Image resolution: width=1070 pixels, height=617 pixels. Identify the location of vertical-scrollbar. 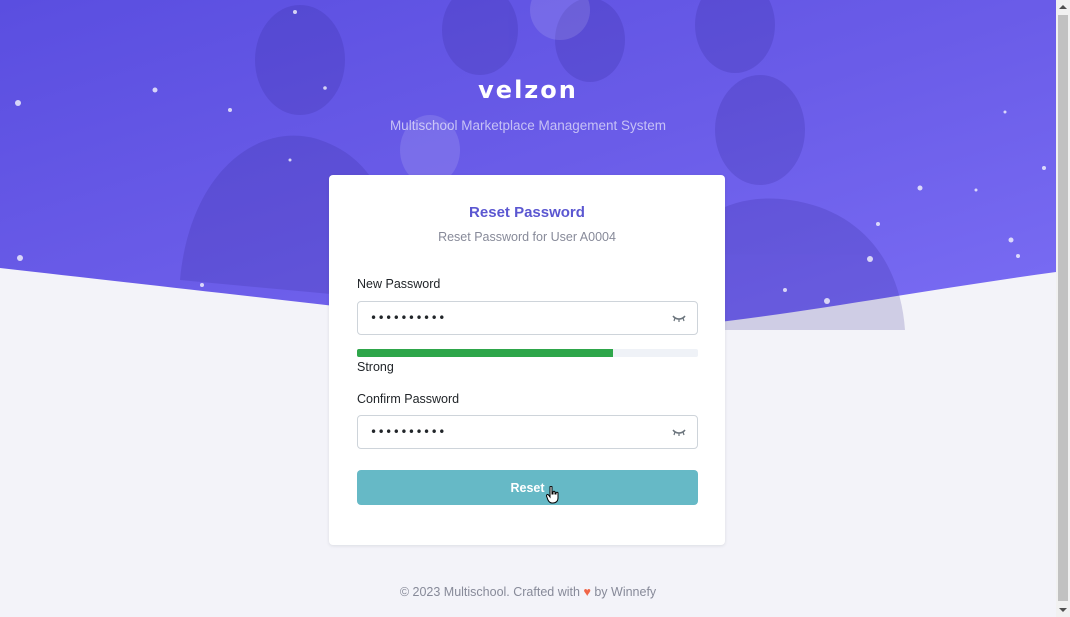
(1063, 308).